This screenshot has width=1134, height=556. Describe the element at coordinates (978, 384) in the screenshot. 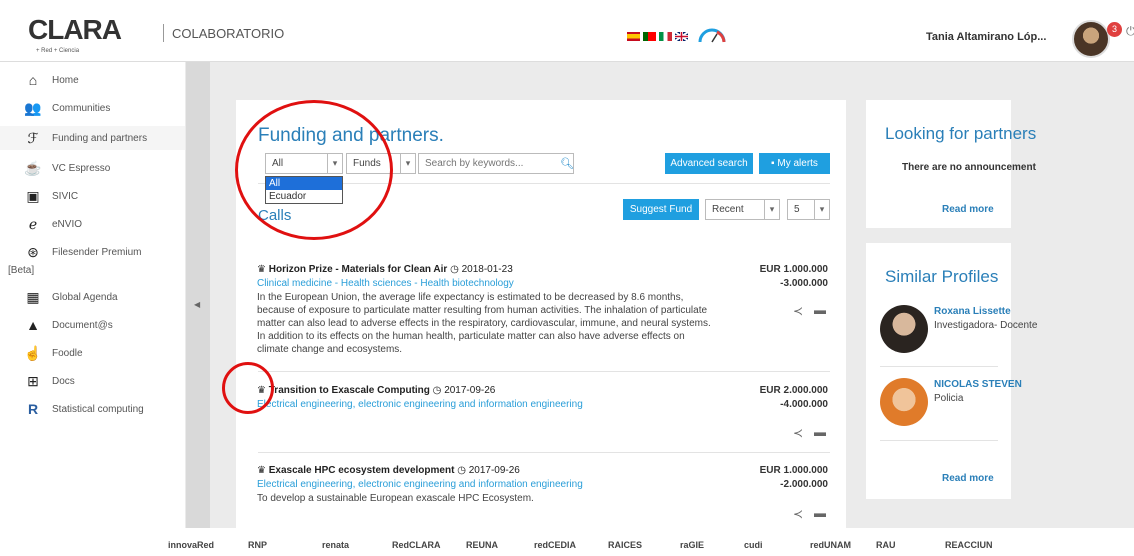

I see `profile-name: NICOLAS STEVEN` at that location.